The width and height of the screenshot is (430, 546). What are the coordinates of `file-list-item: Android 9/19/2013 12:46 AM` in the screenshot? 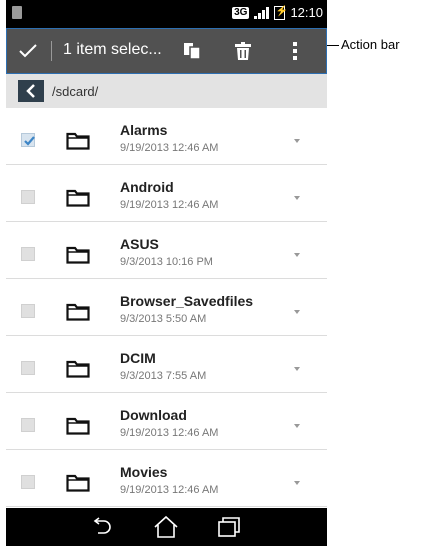 It's located at (166, 193).